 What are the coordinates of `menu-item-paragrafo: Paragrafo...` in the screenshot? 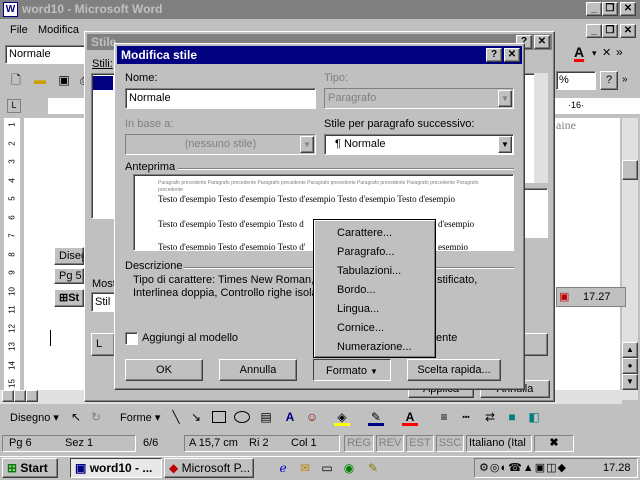 It's located at (365, 252).